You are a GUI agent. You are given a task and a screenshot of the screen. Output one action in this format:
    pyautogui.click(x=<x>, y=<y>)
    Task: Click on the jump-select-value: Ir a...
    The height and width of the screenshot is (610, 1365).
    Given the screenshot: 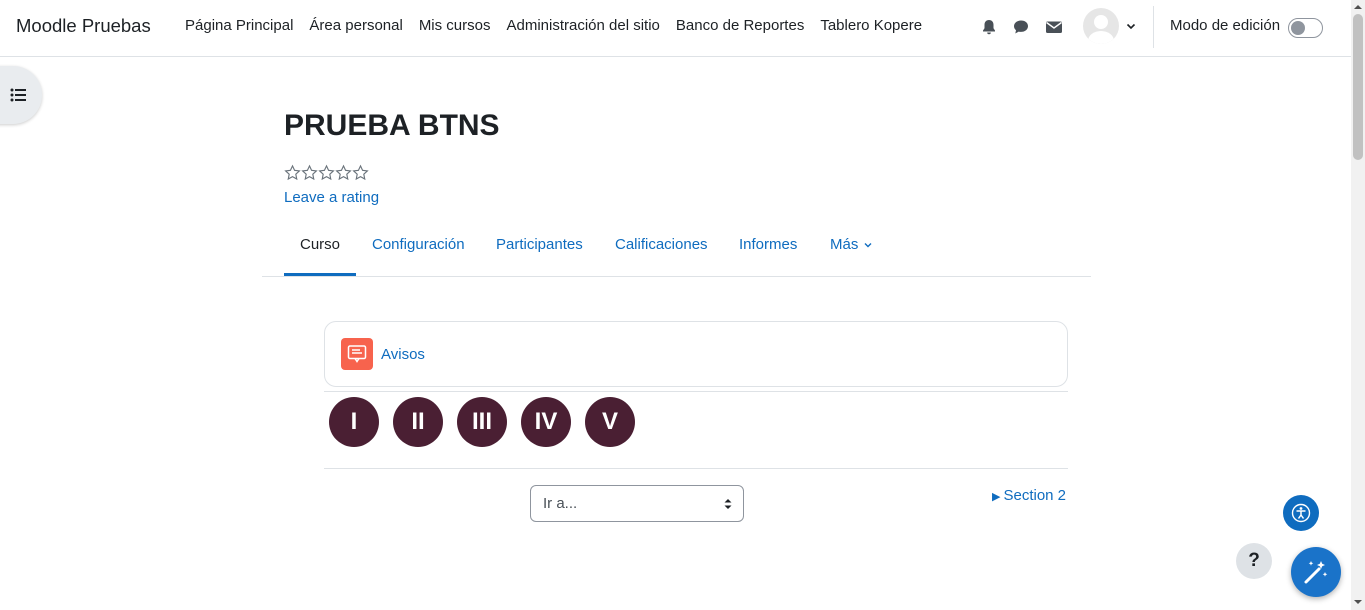 What is the action you would take?
    pyautogui.click(x=560, y=503)
    